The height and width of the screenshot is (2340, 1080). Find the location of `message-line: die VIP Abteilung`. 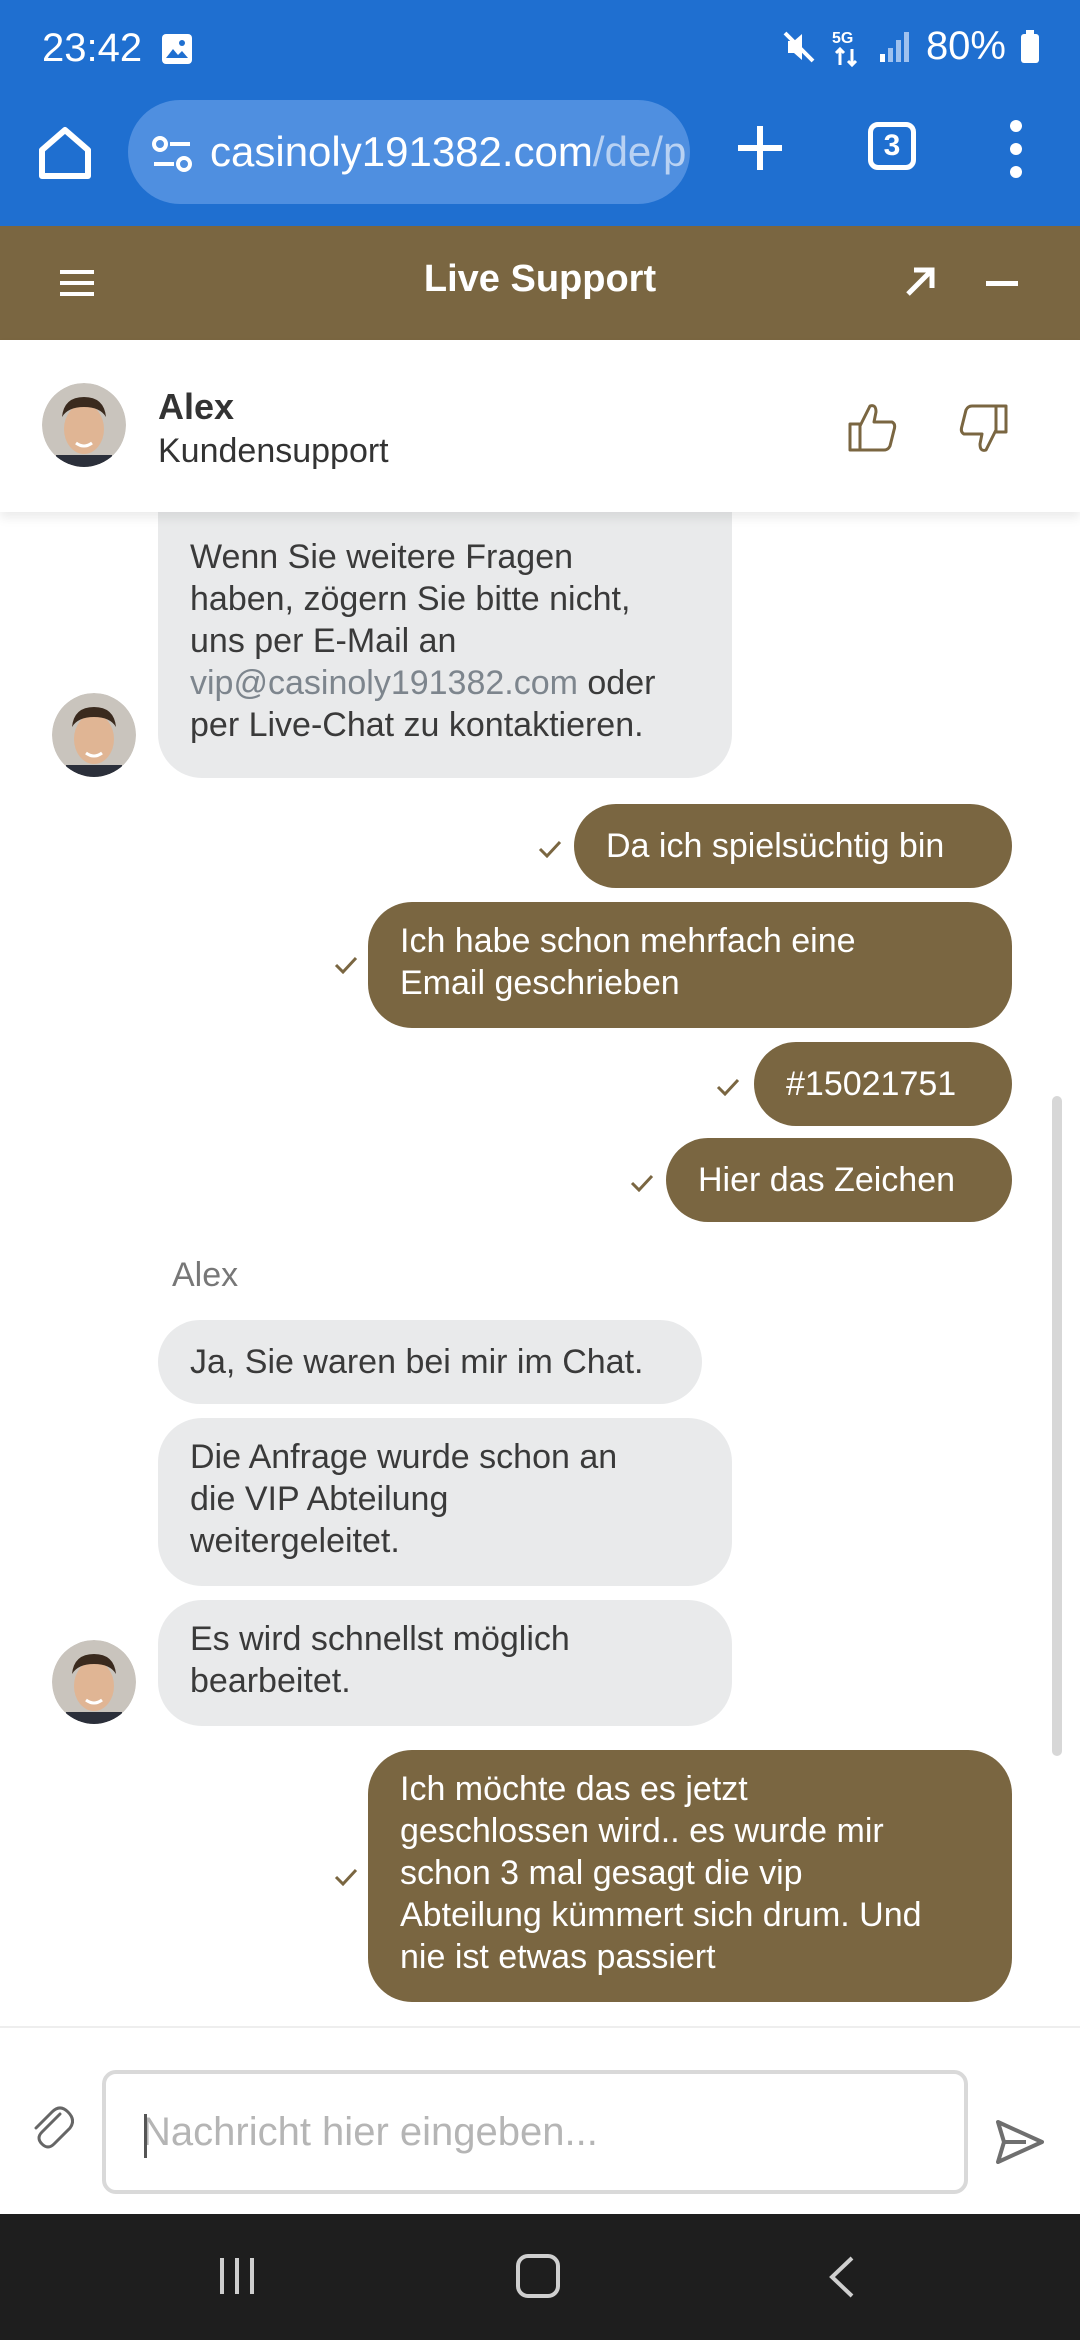

message-line: die VIP Abteilung is located at coordinates (319, 1499).